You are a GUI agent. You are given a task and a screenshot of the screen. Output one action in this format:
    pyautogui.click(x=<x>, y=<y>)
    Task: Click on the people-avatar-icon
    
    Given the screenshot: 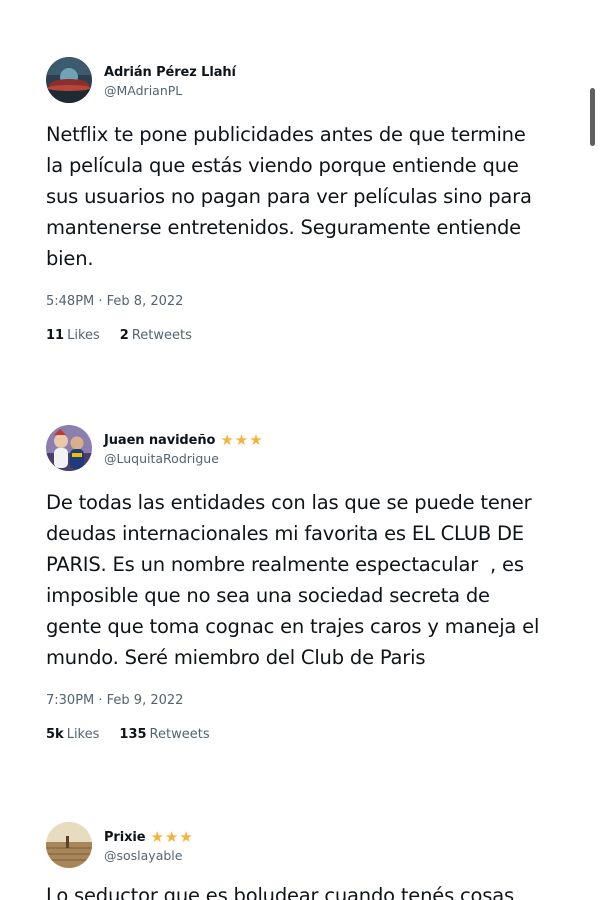 What is the action you would take?
    pyautogui.click(x=69, y=448)
    